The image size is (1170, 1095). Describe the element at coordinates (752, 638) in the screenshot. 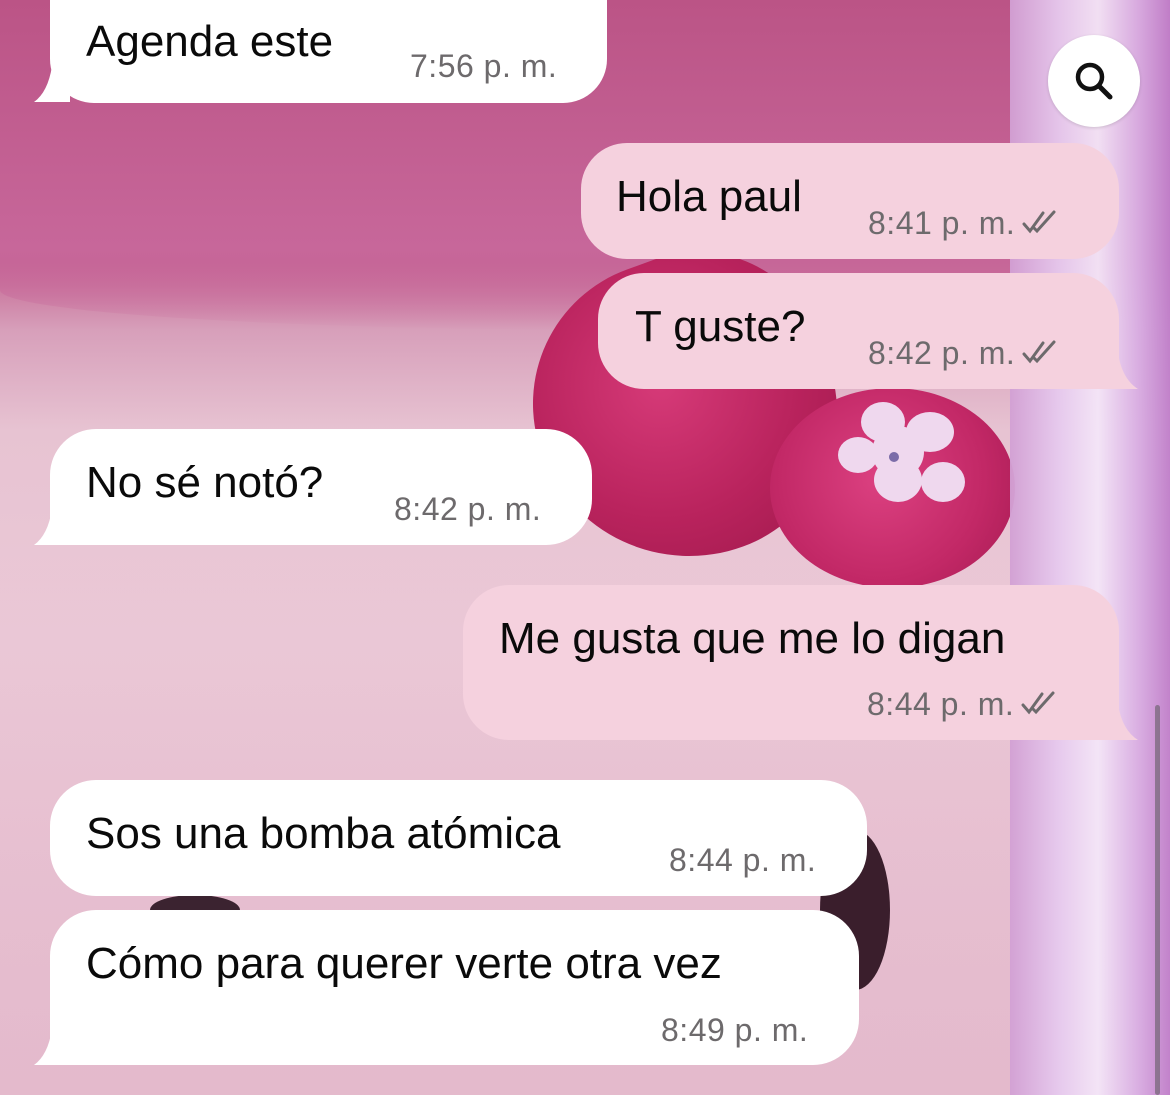

I see `message-text: Me gusta que me lo digan` at that location.